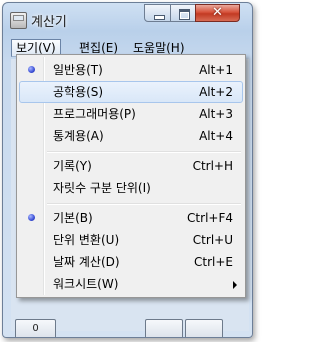 The width and height of the screenshot is (320, 342). Describe the element at coordinates (131, 240) in the screenshot. I see `menu-item-unit-conversion: 단위 변환(U) Ctrl+U` at that location.